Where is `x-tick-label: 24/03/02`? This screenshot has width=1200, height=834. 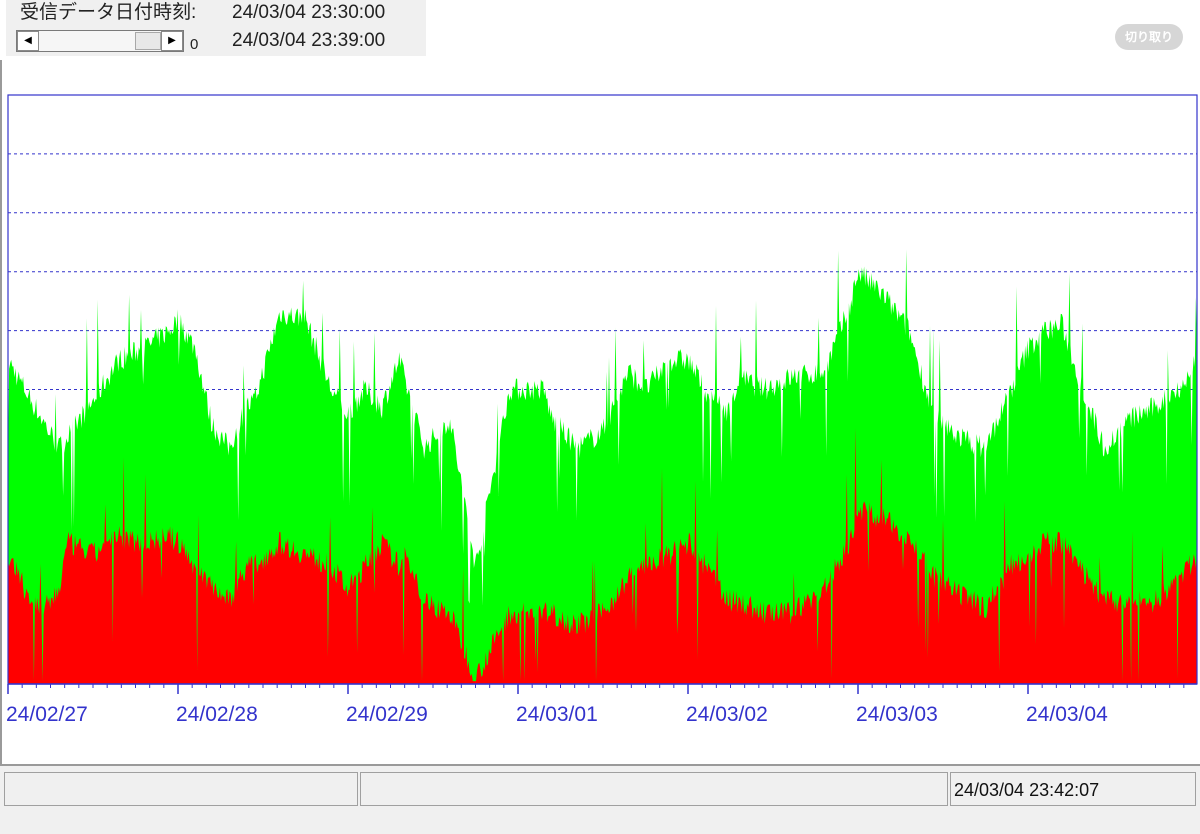
x-tick-label: 24/03/02 is located at coordinates (727, 714).